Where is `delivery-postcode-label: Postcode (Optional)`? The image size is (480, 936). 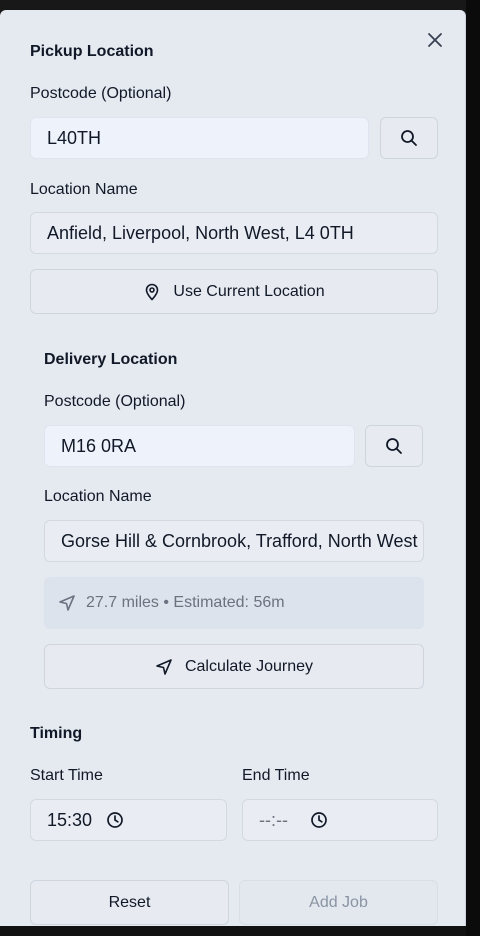 delivery-postcode-label: Postcode (Optional) is located at coordinates (115, 401).